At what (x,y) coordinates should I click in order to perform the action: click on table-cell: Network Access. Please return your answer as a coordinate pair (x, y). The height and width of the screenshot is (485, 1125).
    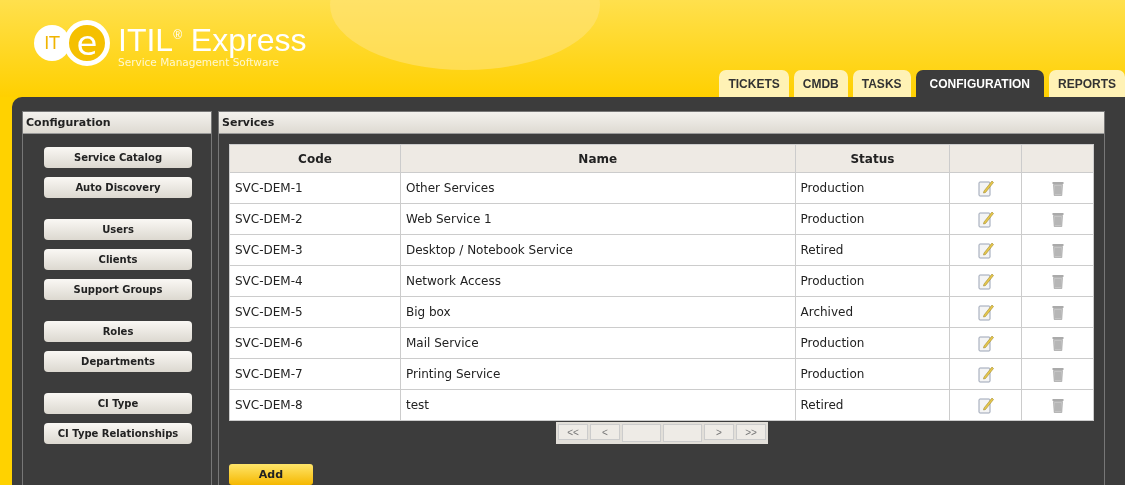
    Looking at the image, I should click on (598, 281).